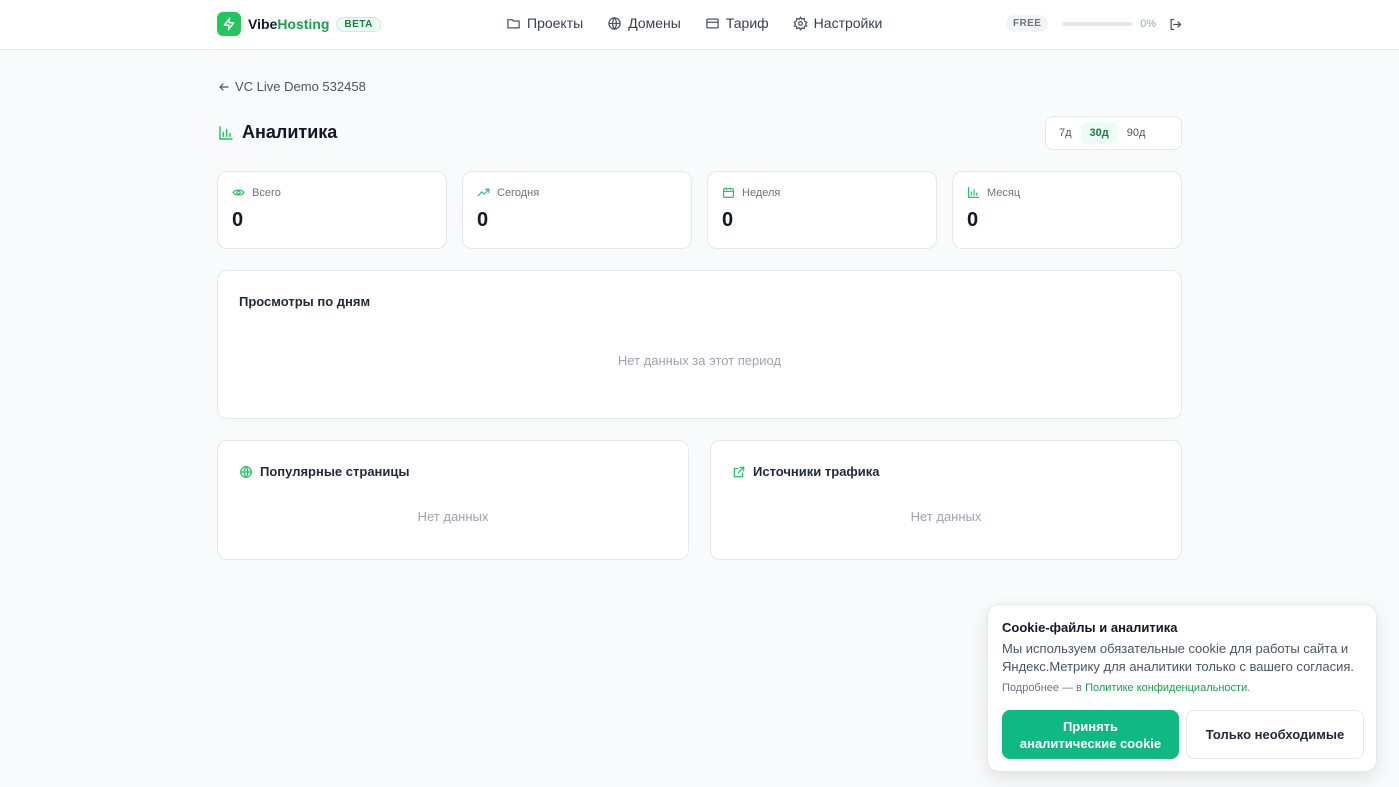  What do you see at coordinates (290, 132) in the screenshot?
I see `page-title-text: Аналитика` at bounding box center [290, 132].